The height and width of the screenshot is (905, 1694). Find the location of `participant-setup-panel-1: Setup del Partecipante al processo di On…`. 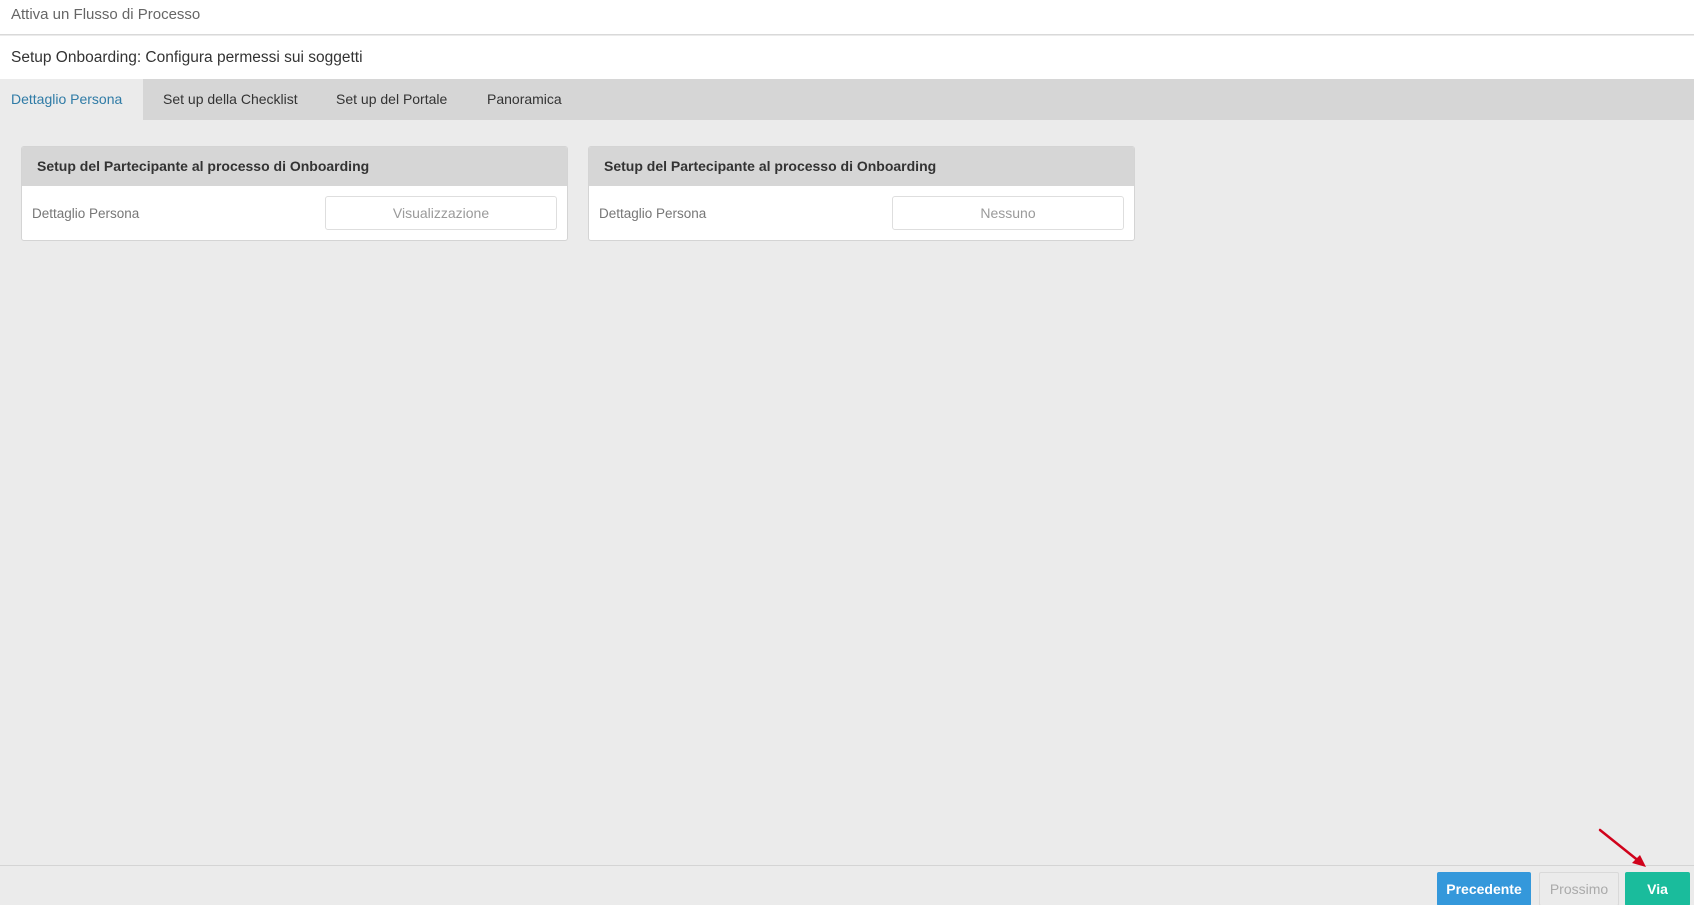

participant-setup-panel-1: Setup del Partecipante al processo di On… is located at coordinates (294, 193).